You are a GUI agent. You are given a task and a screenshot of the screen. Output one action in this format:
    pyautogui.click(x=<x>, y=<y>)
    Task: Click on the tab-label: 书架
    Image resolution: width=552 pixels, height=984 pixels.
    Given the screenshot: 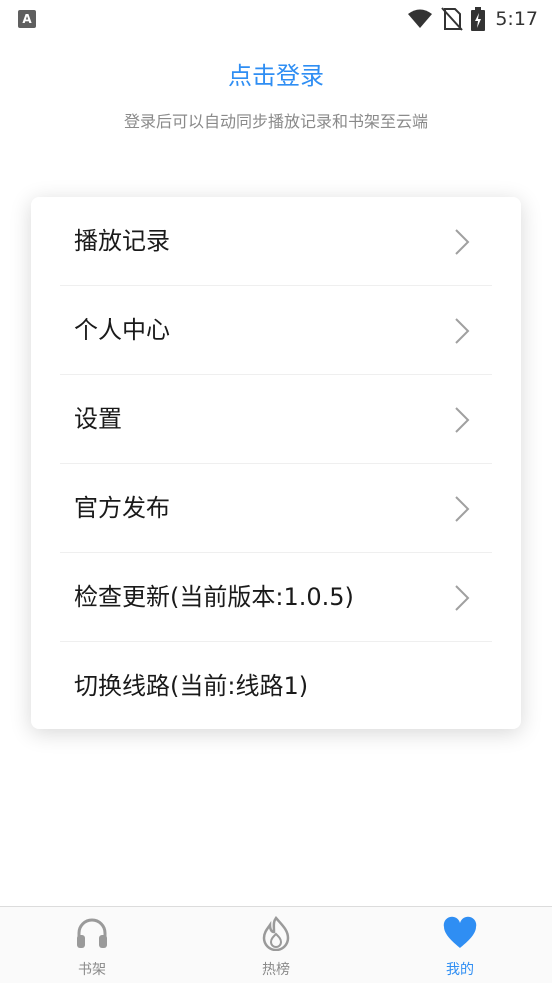 What is the action you would take?
    pyautogui.click(x=92, y=970)
    